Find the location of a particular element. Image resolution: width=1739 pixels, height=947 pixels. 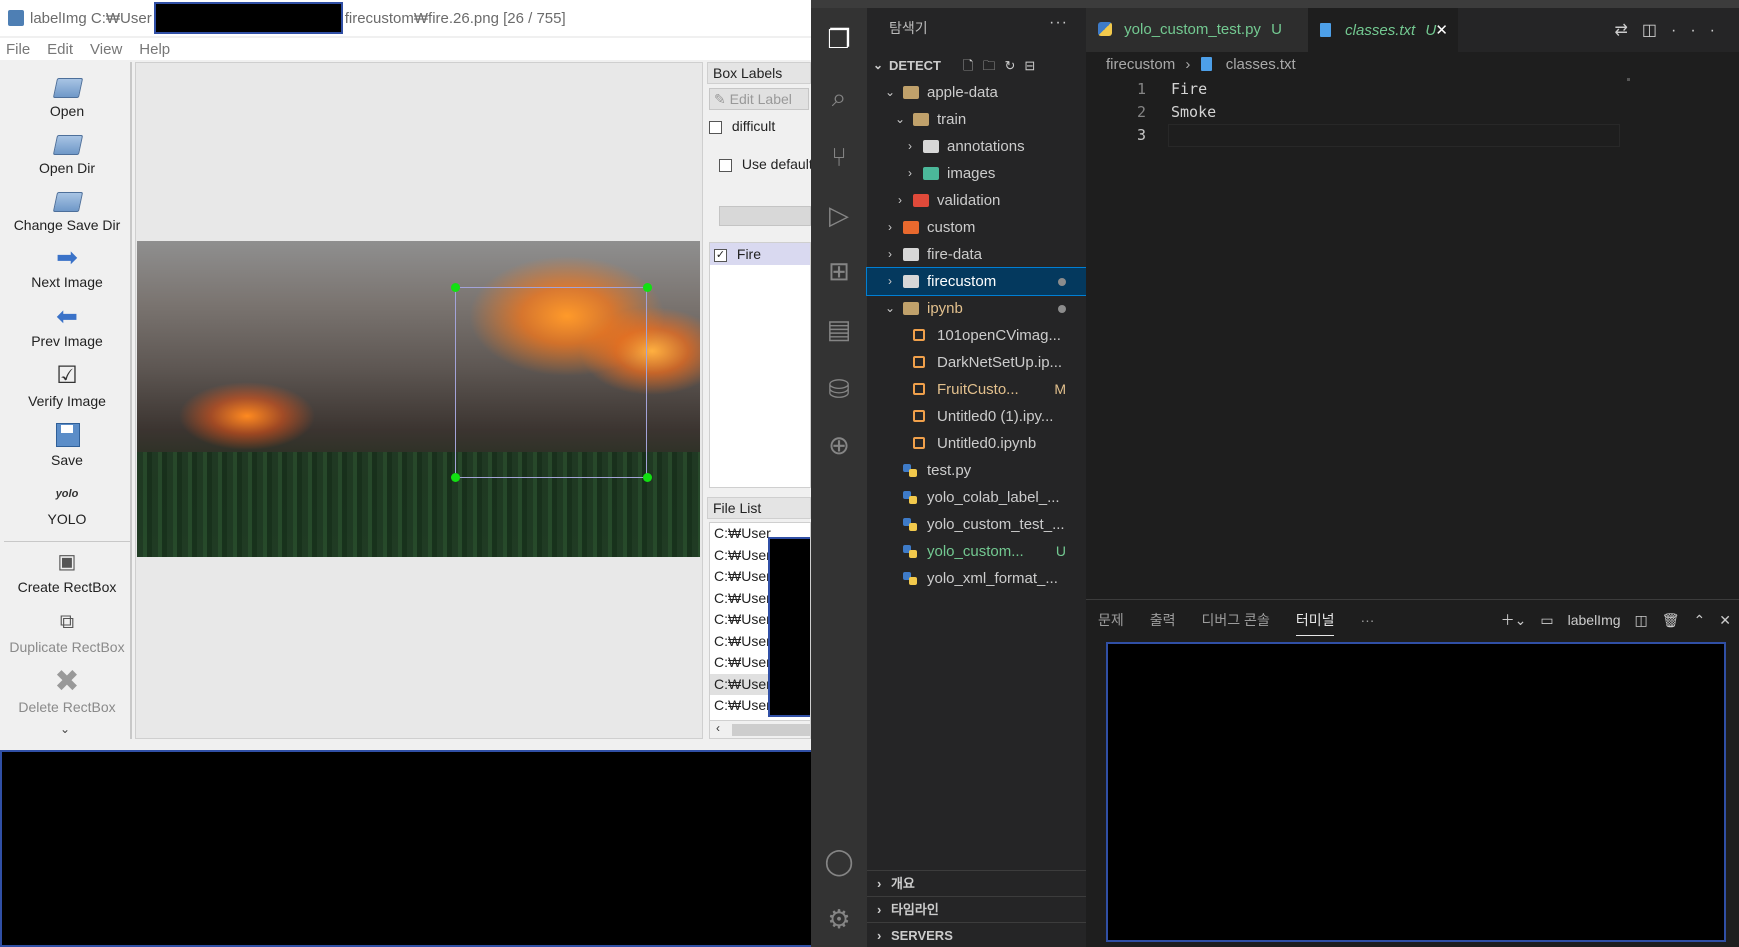

timeline-section: › 타임라인 is located at coordinates (976, 909).